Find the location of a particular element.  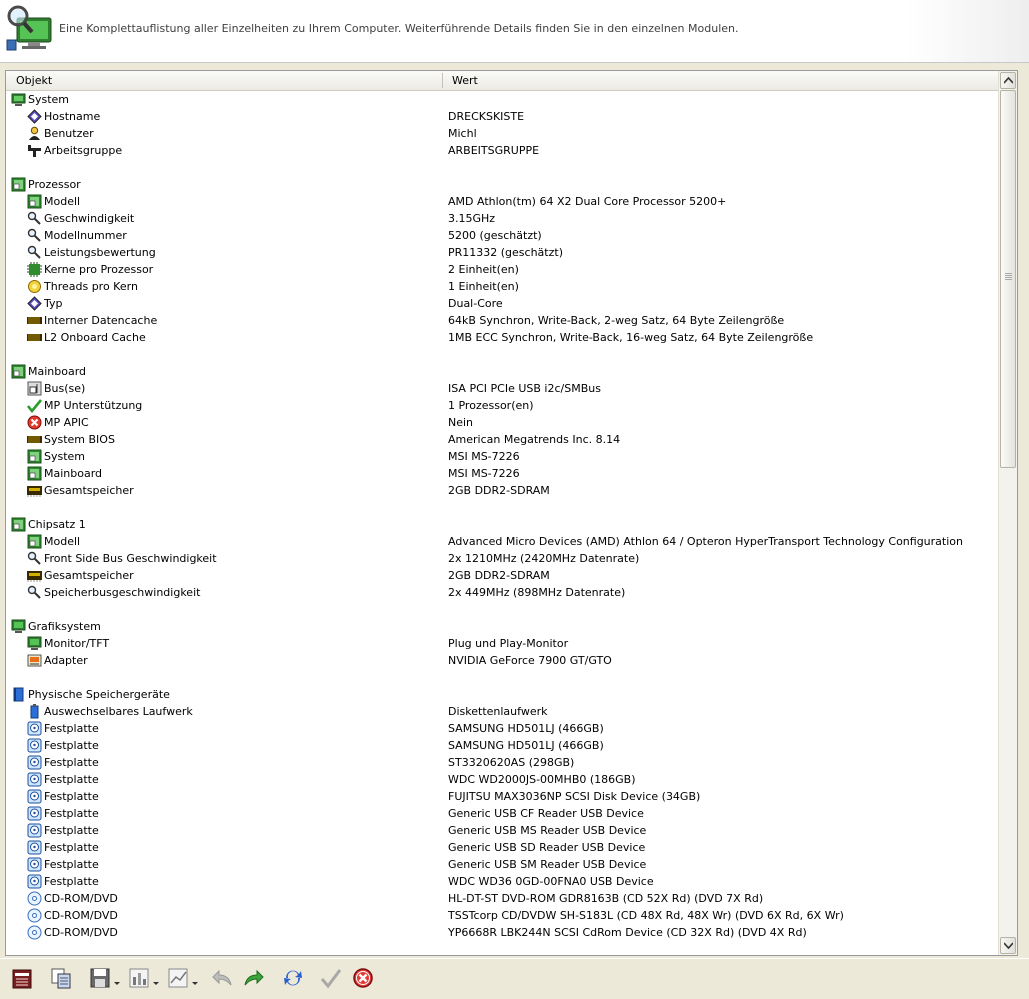

spacer-row is located at coordinates (502, 677).